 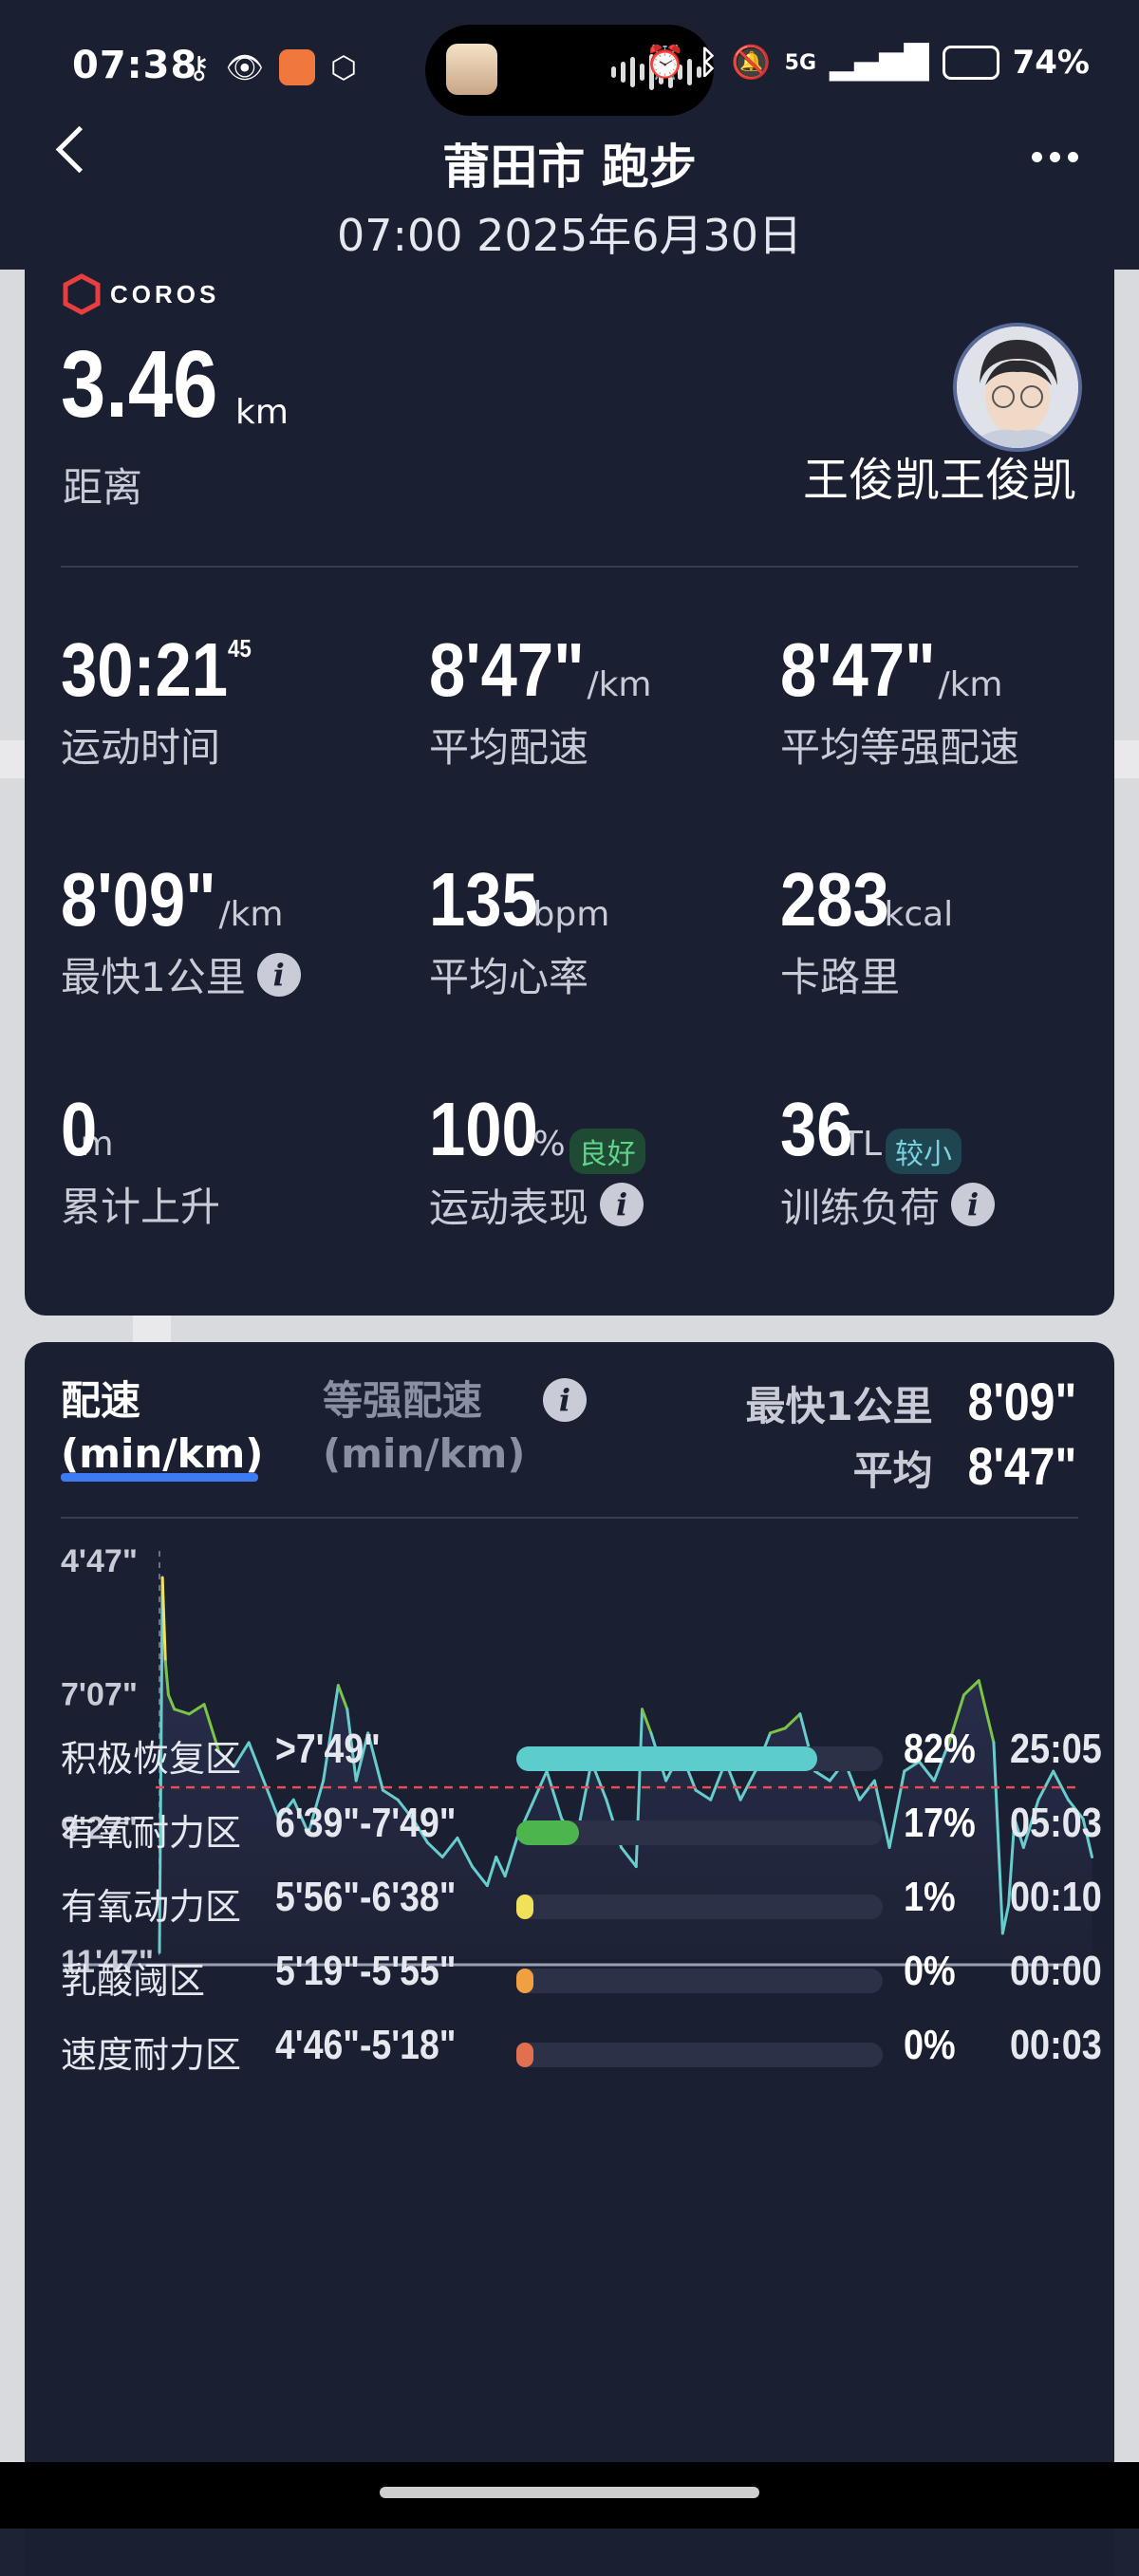 I want to click on stat-value: 30:2145, so click(x=156, y=669).